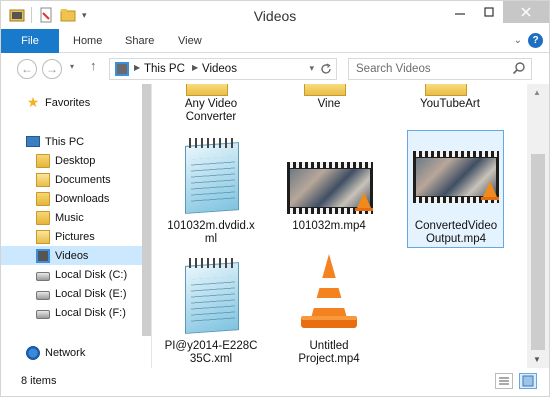  Describe the element at coordinates (440, 69) in the screenshot. I see `search-box: Search Videos` at that location.